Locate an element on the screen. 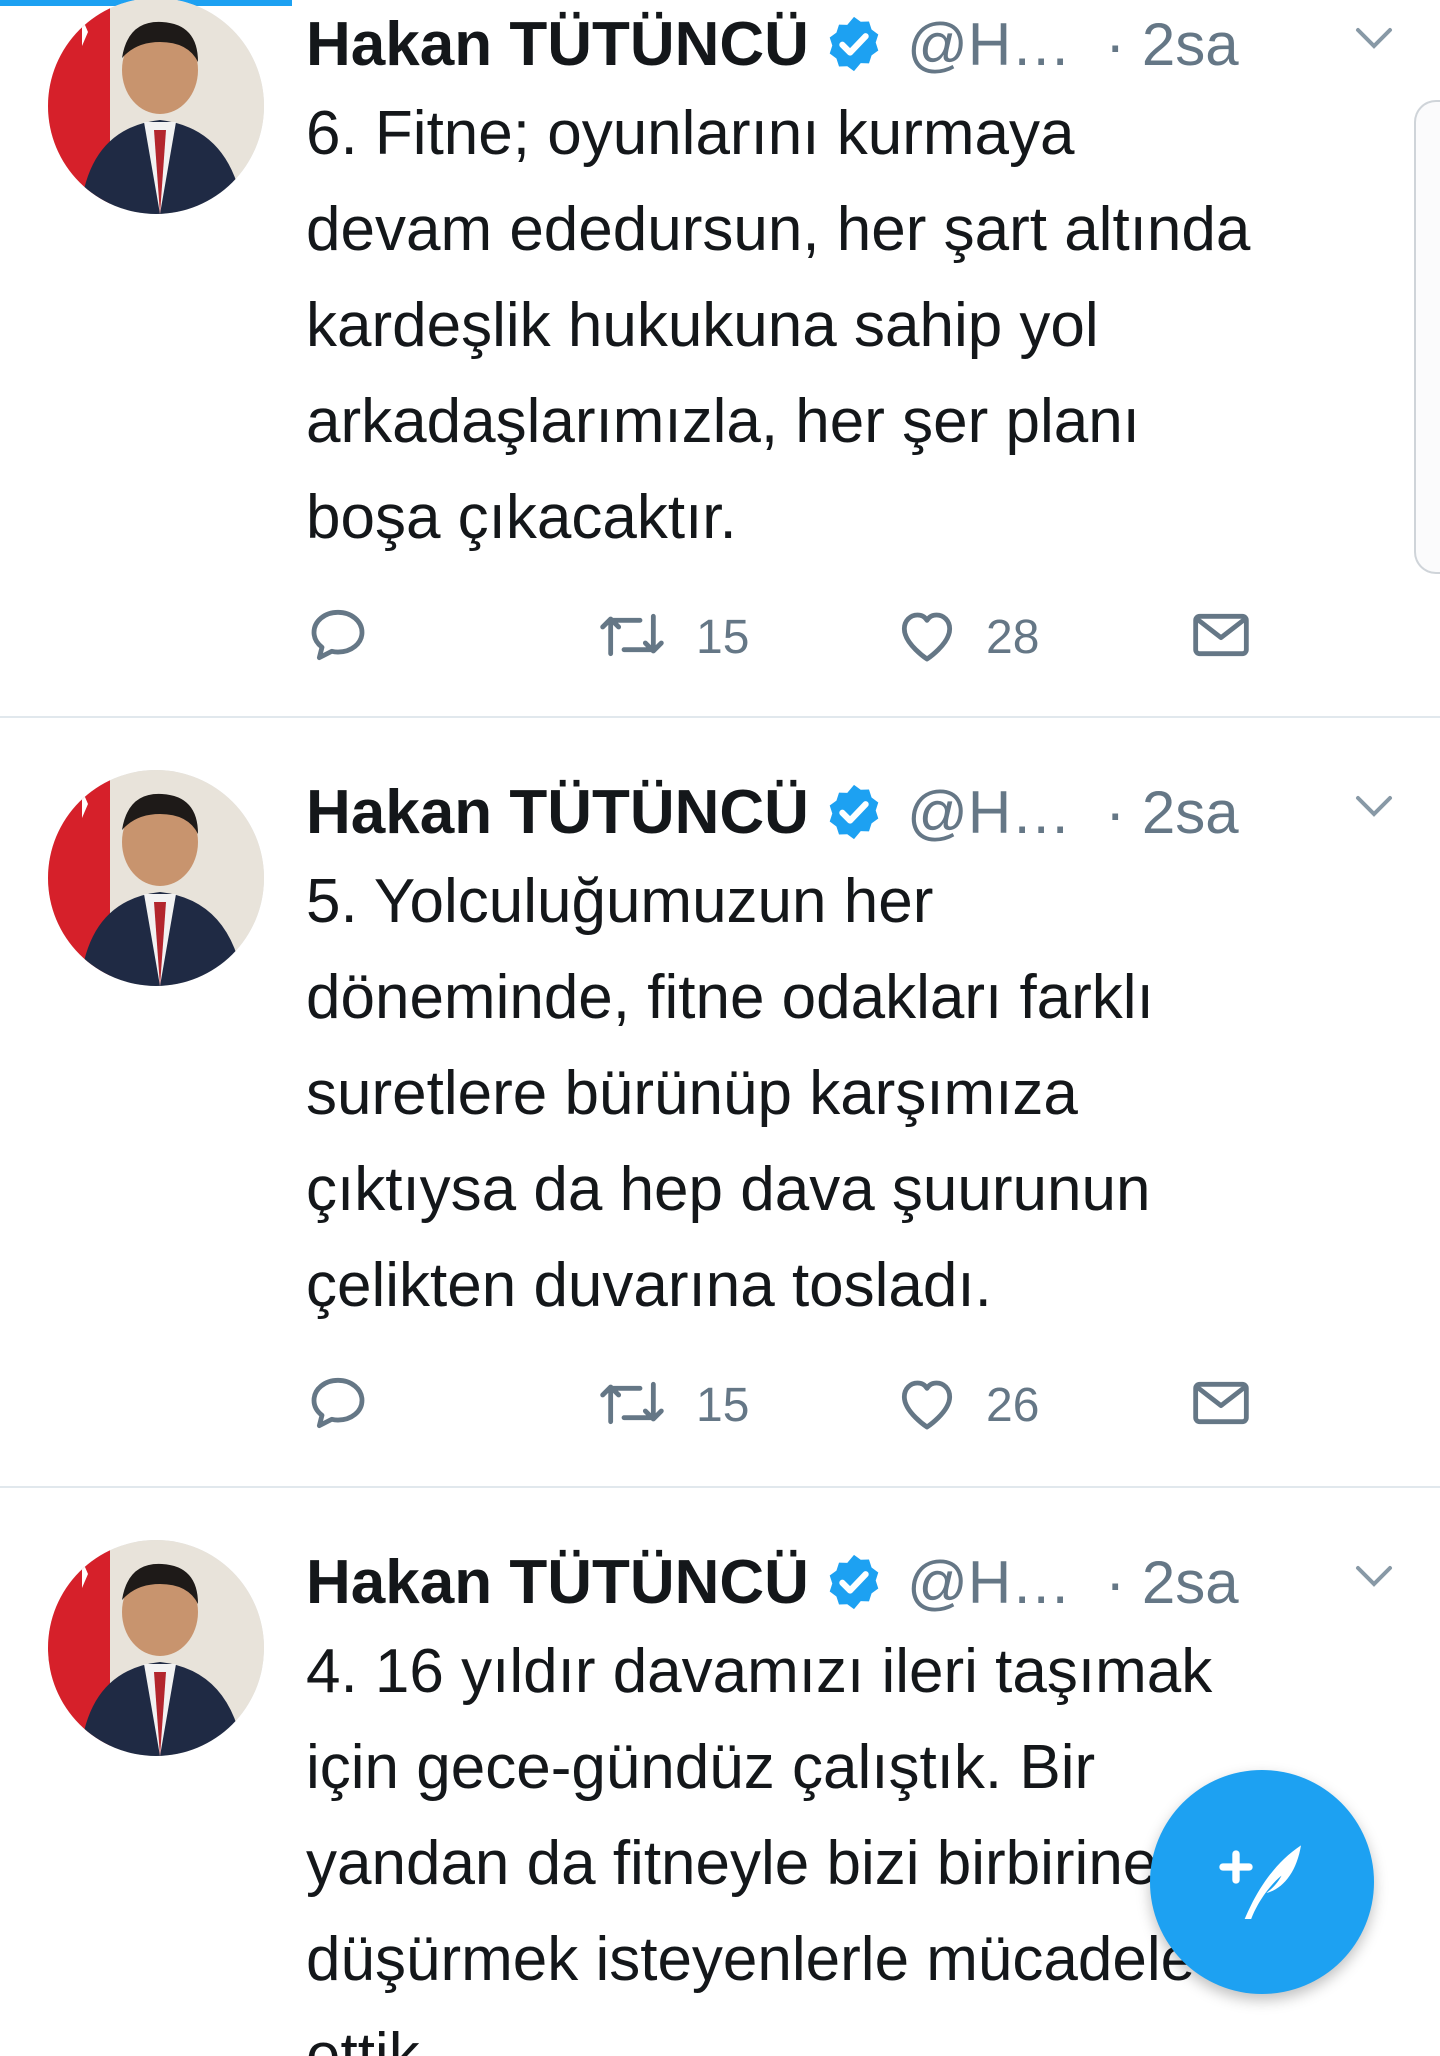 The height and width of the screenshot is (2056, 1440). tweet-actions: 15 26 is located at coordinates (781, 1405).